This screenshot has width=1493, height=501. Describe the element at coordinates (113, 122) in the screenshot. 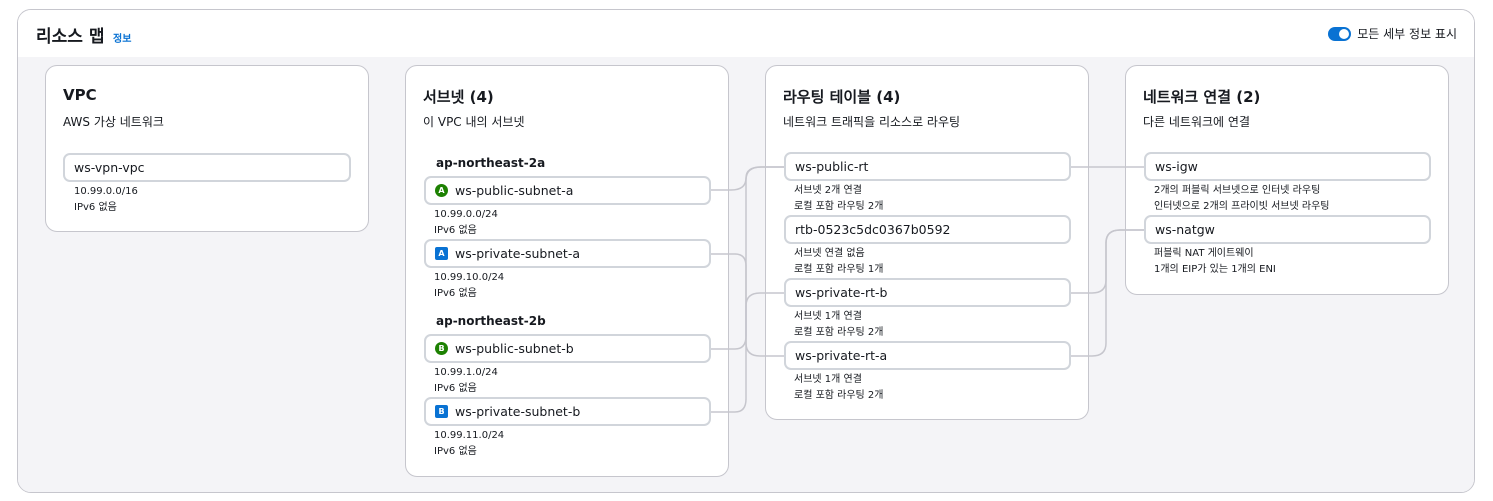

I see `vpc-card-subtitle: AWS 가상 네트워크` at that location.